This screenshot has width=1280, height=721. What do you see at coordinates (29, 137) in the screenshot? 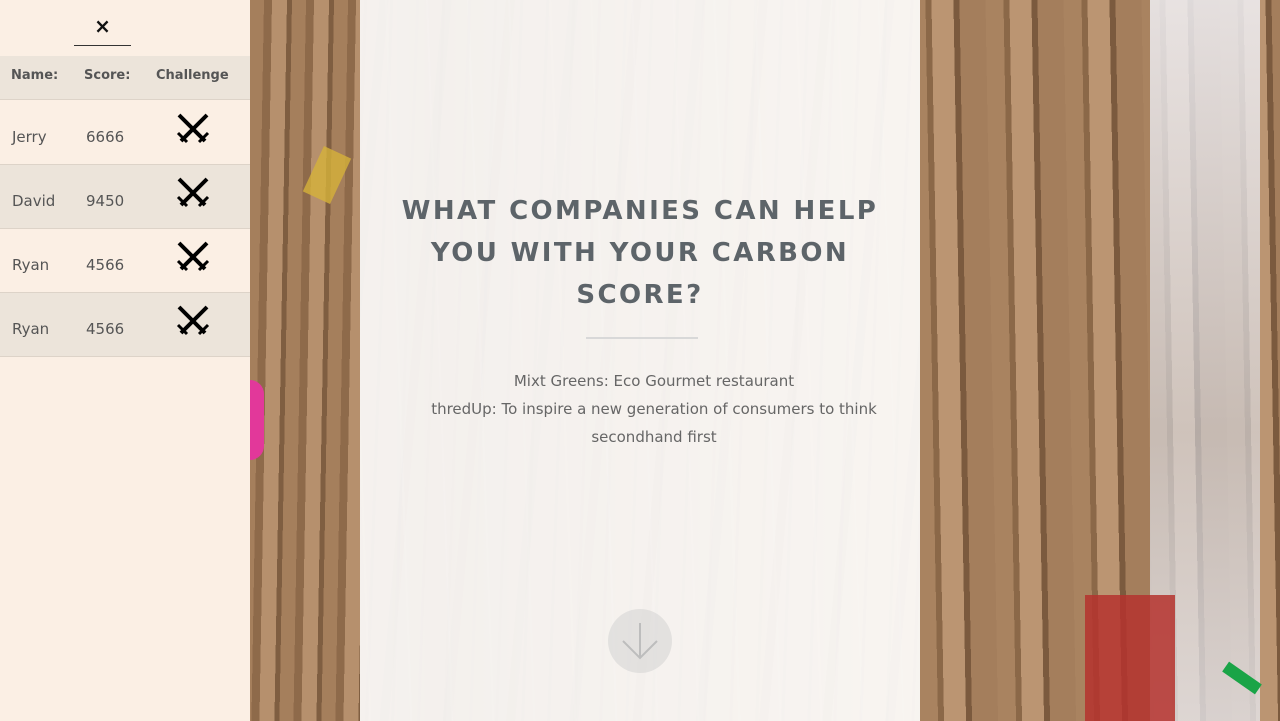
I see `player-name: Jerry` at bounding box center [29, 137].